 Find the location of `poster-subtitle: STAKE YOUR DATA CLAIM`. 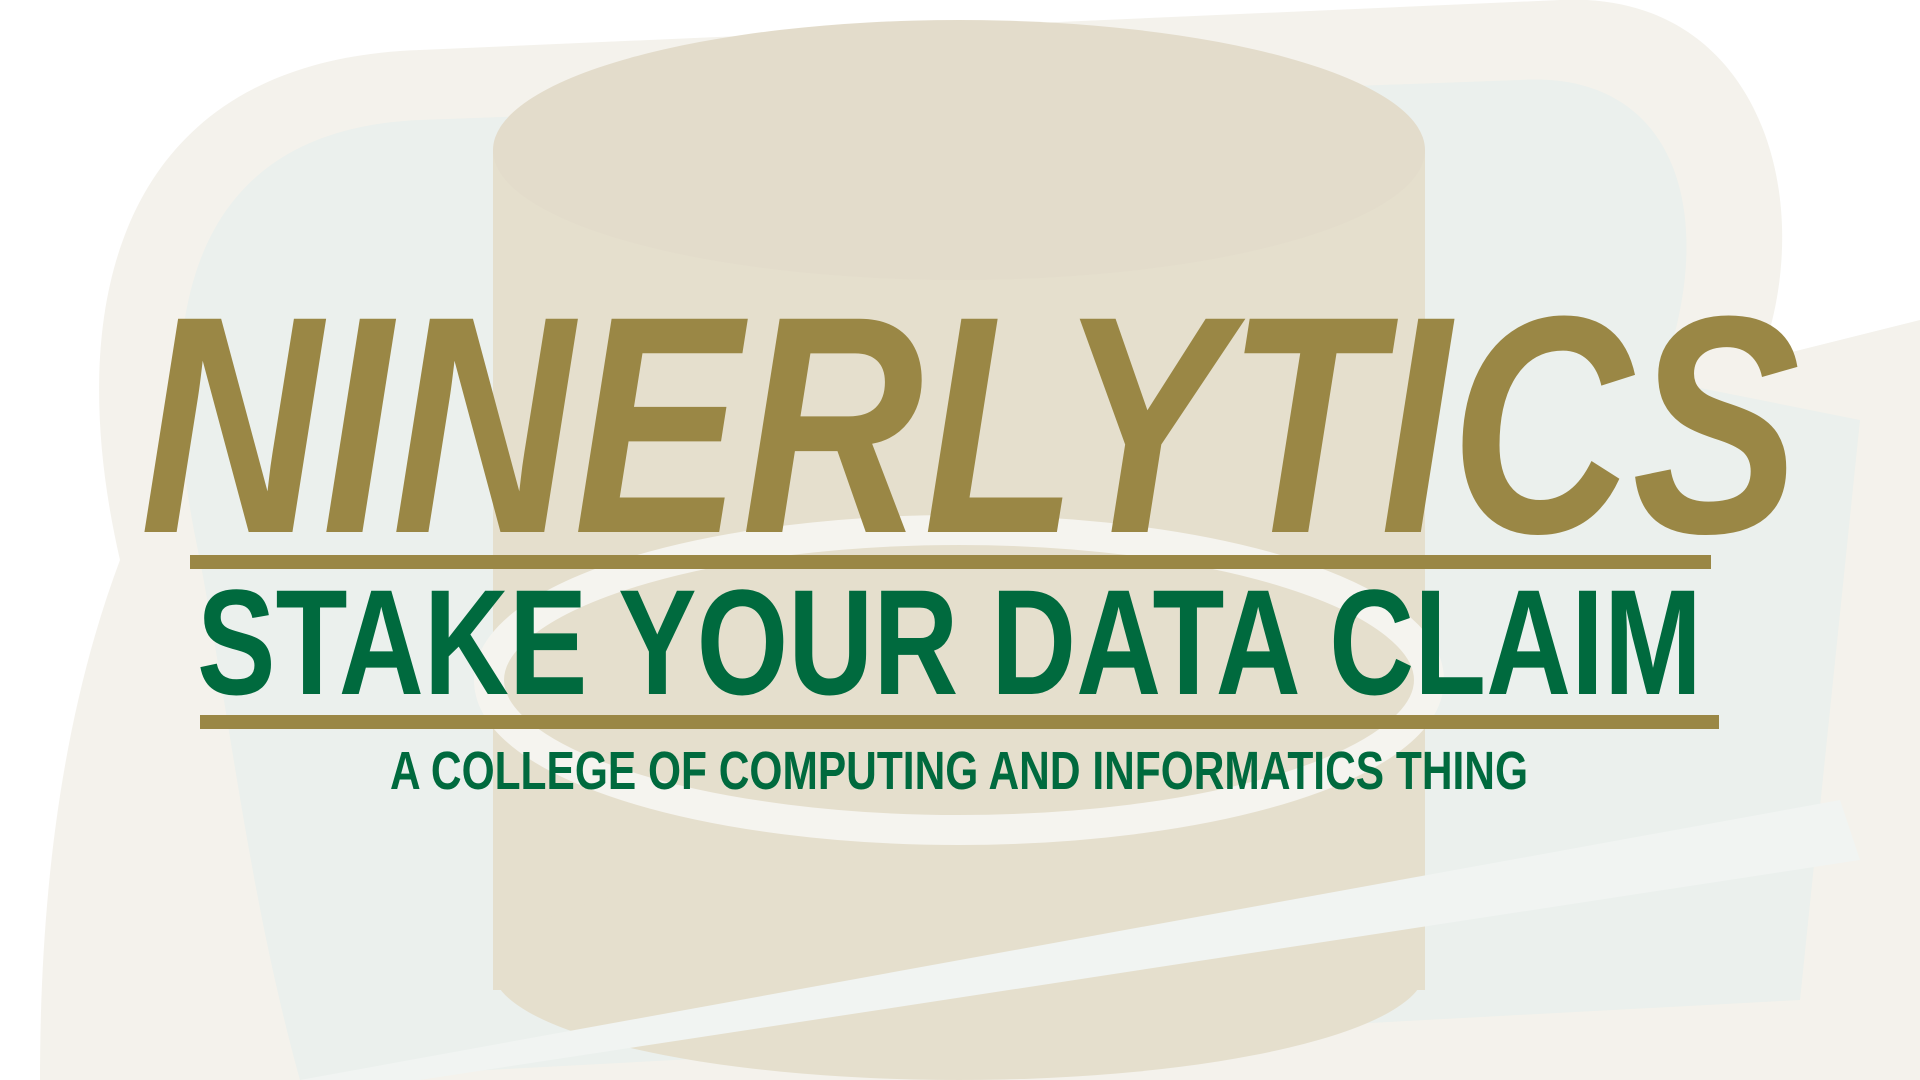

poster-subtitle: STAKE YOUR DATA CLAIM is located at coordinates (949, 642).